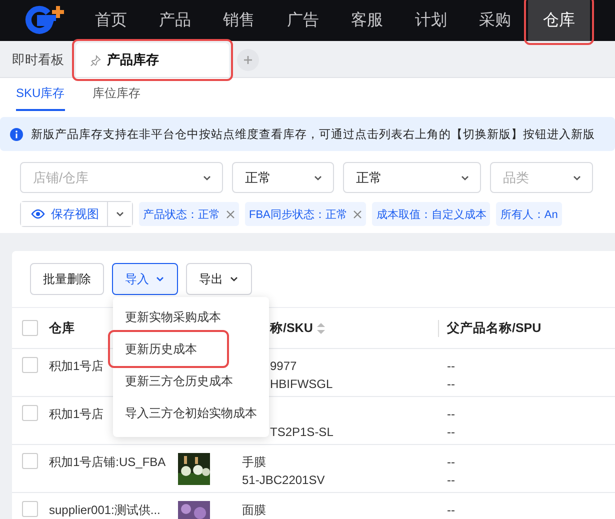 The image size is (615, 519). Describe the element at coordinates (62, 328) in the screenshot. I see `column-header: 仓库` at that location.